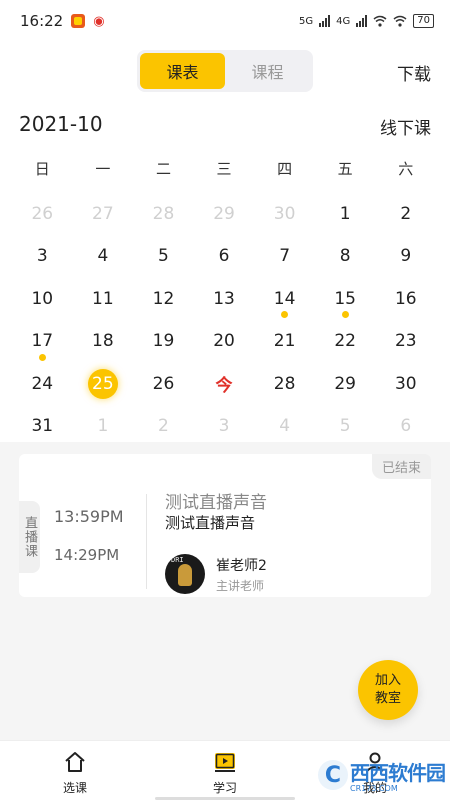 The width and height of the screenshot is (450, 800). What do you see at coordinates (414, 72) in the screenshot?
I see `download-button: 下载` at bounding box center [414, 72].